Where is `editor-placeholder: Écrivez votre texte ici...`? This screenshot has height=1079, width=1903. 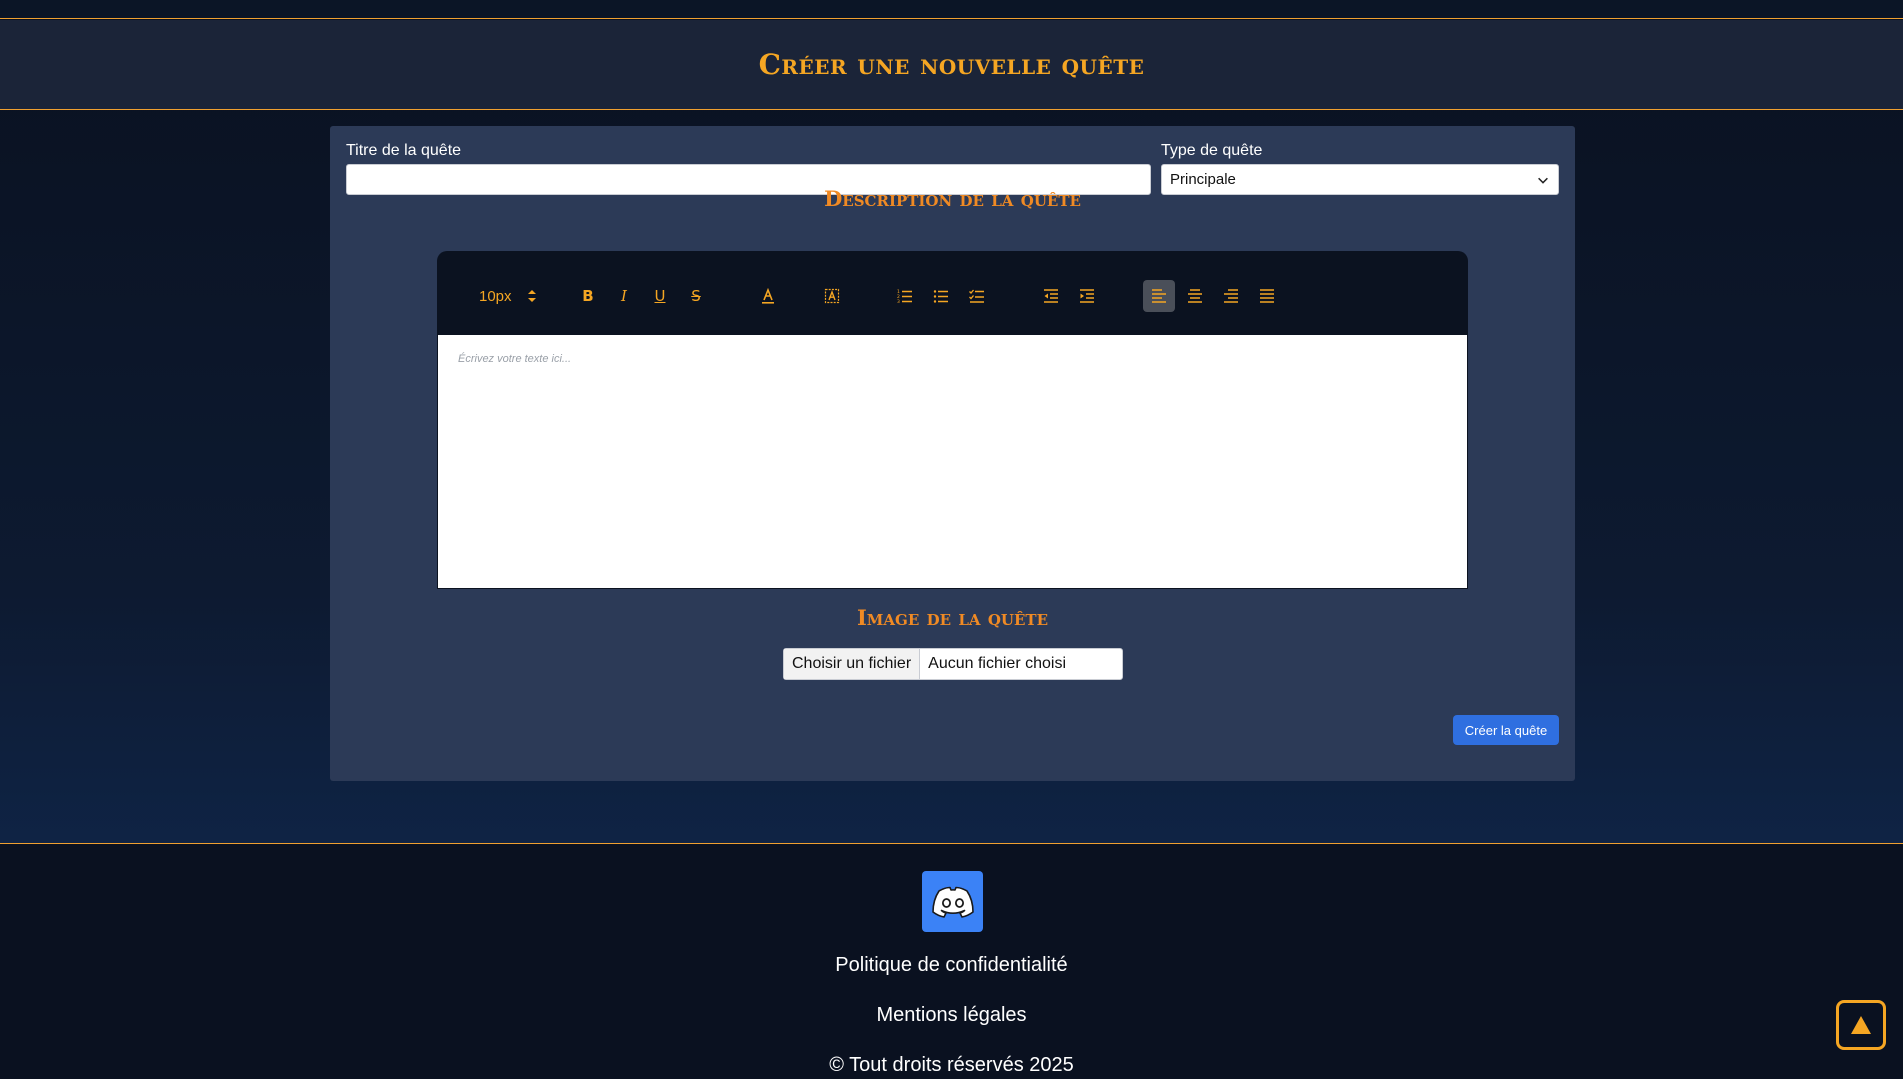 editor-placeholder: Écrivez votre texte ici... is located at coordinates (515, 359).